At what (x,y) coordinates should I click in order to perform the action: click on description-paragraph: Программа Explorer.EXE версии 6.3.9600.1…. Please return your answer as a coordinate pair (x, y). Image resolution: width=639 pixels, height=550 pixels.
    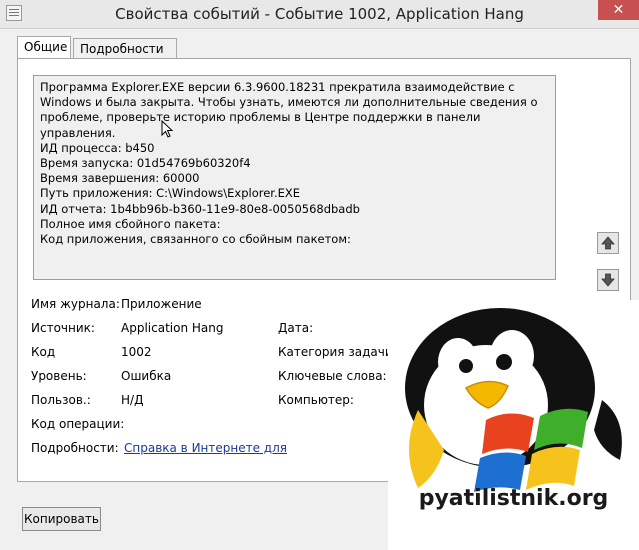
    Looking at the image, I should click on (289, 110).